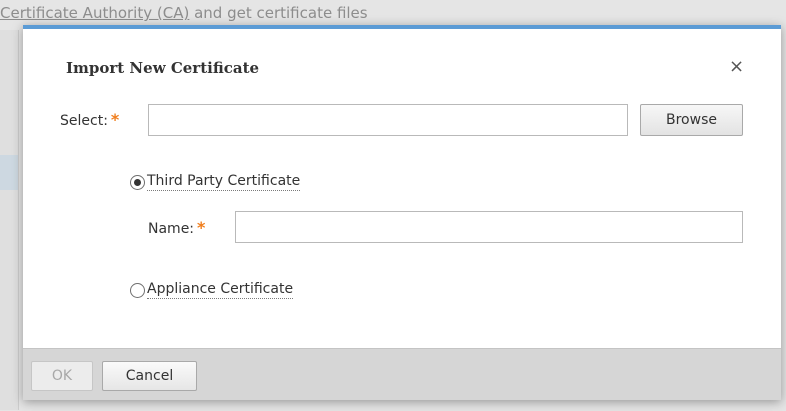  What do you see at coordinates (84, 121) in the screenshot?
I see `select-label: Select:` at bounding box center [84, 121].